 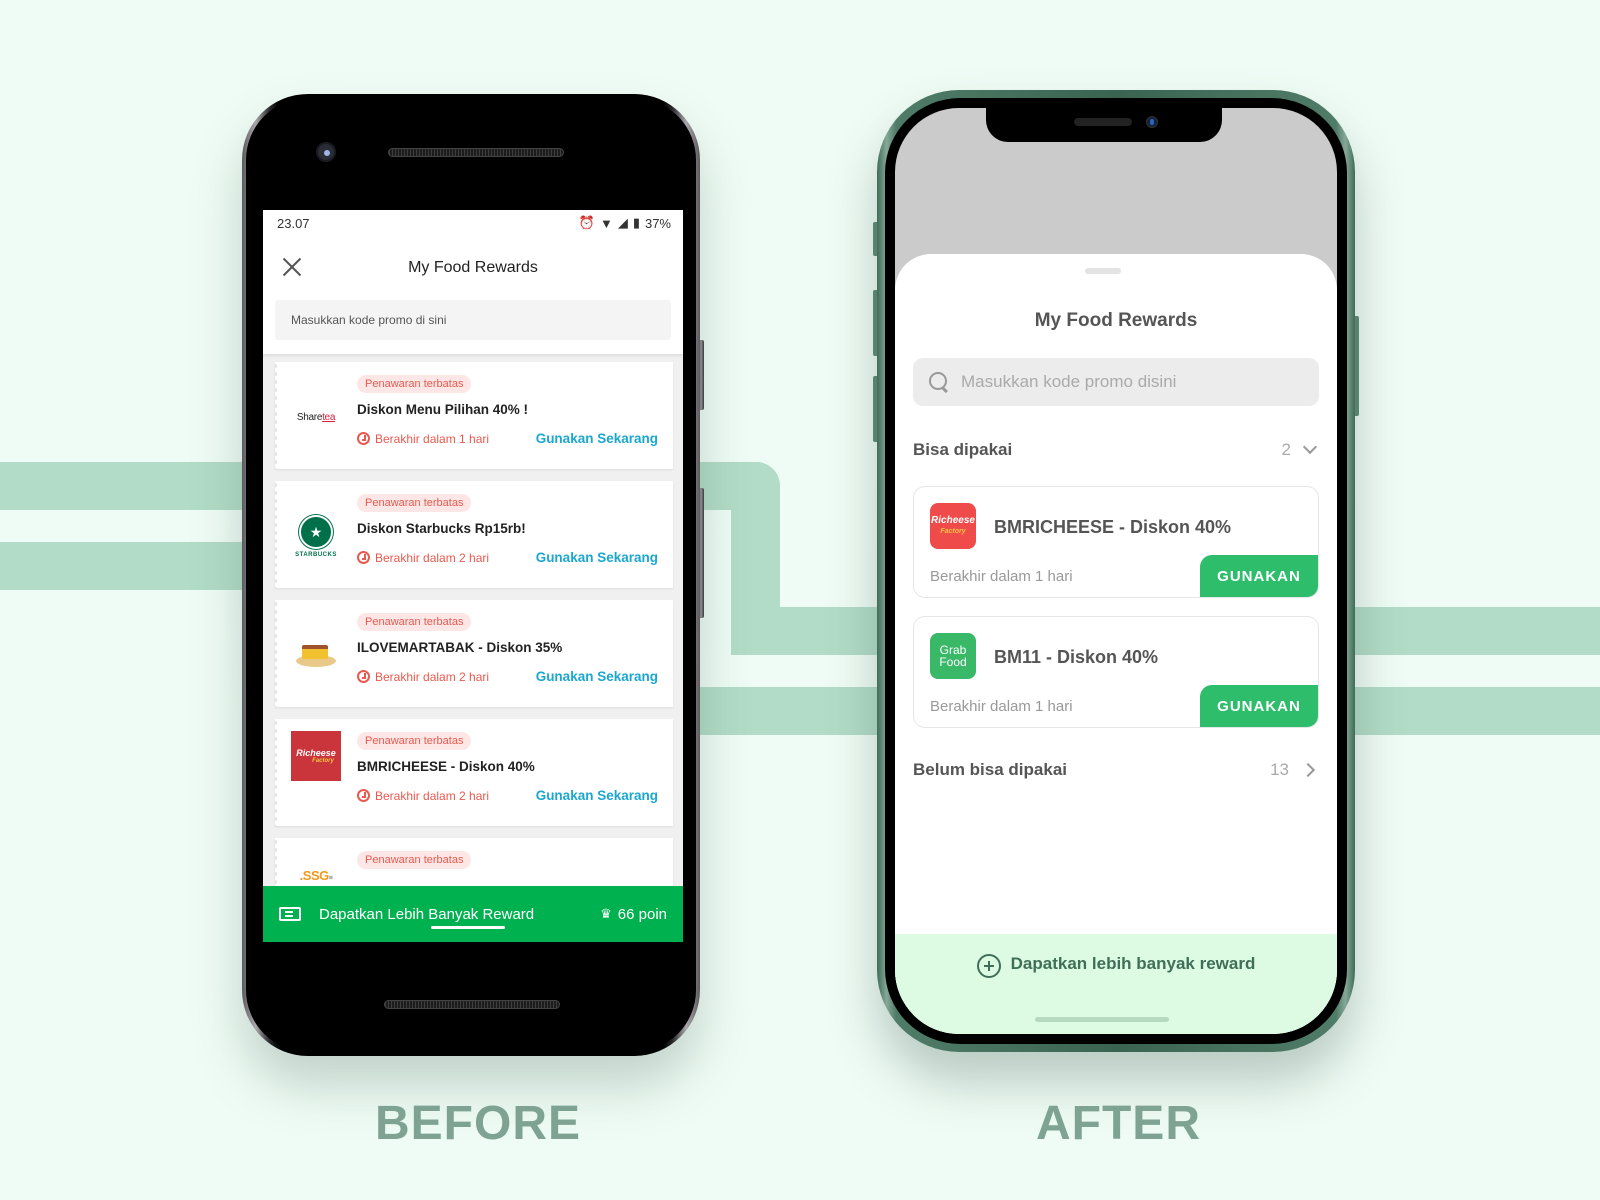 What do you see at coordinates (1102, 1019) in the screenshot?
I see `home-indicator` at bounding box center [1102, 1019].